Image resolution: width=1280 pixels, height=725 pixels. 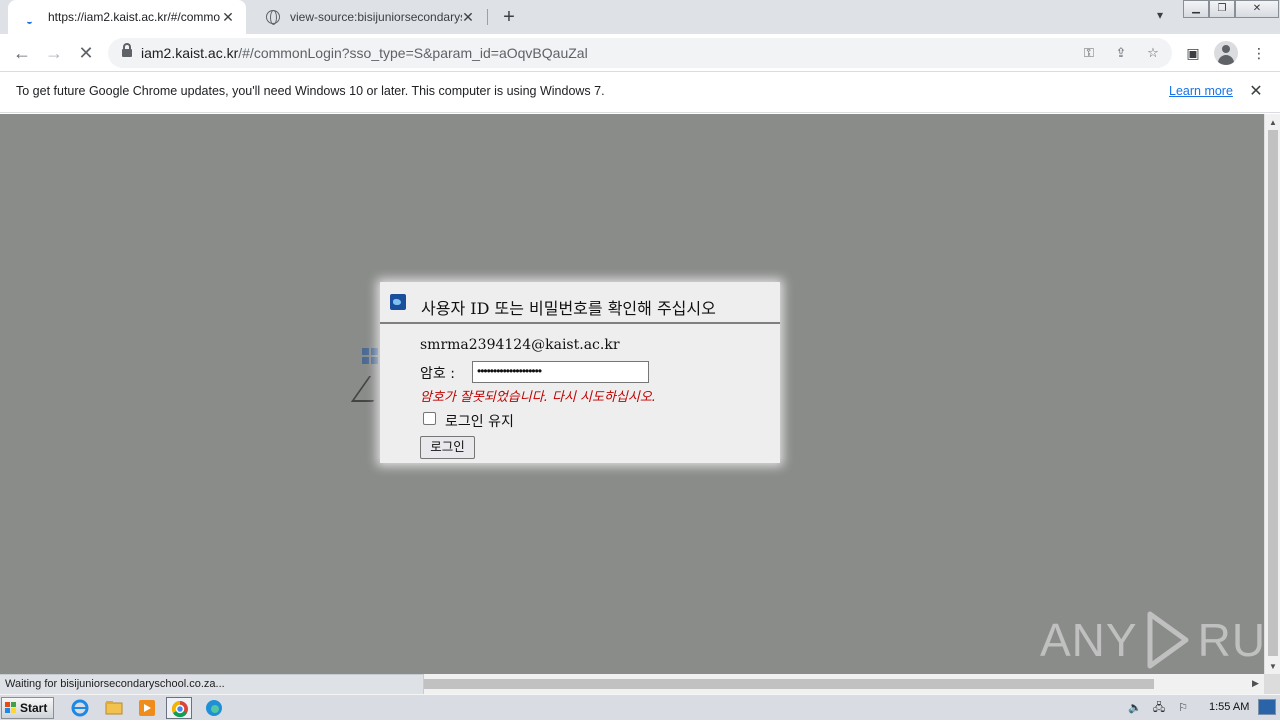 I want to click on profile-avatar-icon, so click(x=1226, y=53).